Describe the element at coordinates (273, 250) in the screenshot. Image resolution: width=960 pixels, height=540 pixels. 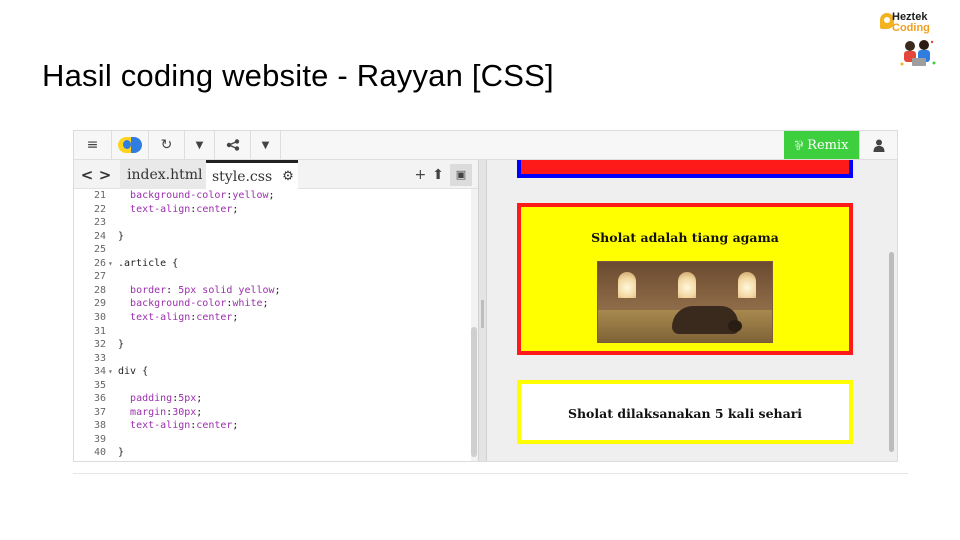
I see `code-line: 25` at that location.